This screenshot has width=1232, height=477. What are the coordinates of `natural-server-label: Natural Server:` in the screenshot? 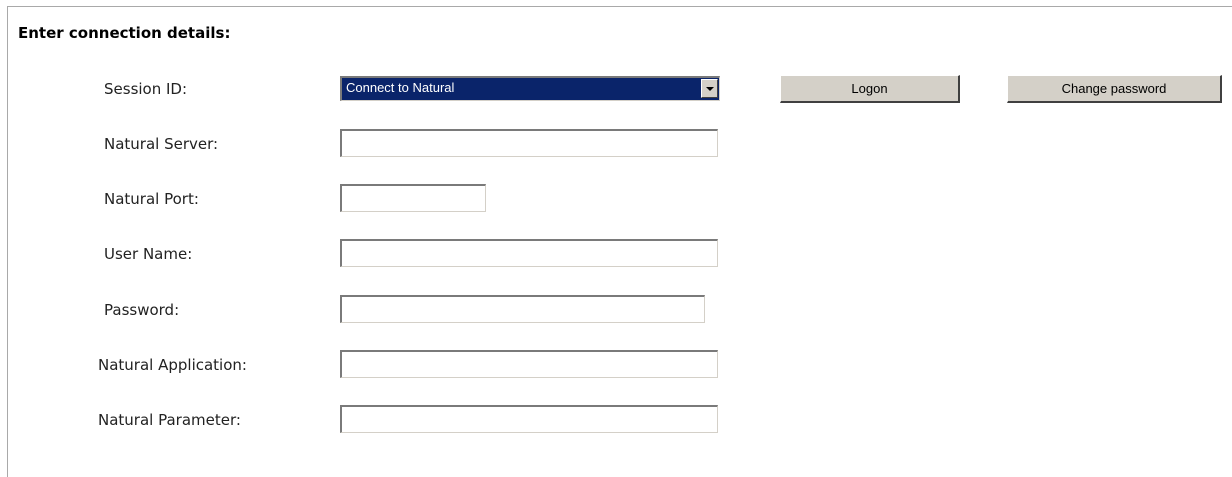 It's located at (161, 144).